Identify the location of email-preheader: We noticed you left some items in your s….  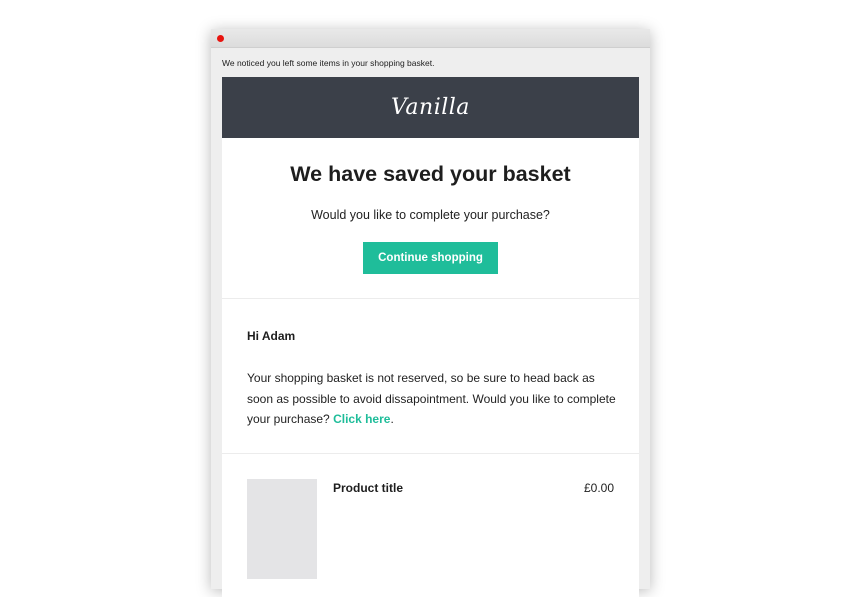
(328, 63).